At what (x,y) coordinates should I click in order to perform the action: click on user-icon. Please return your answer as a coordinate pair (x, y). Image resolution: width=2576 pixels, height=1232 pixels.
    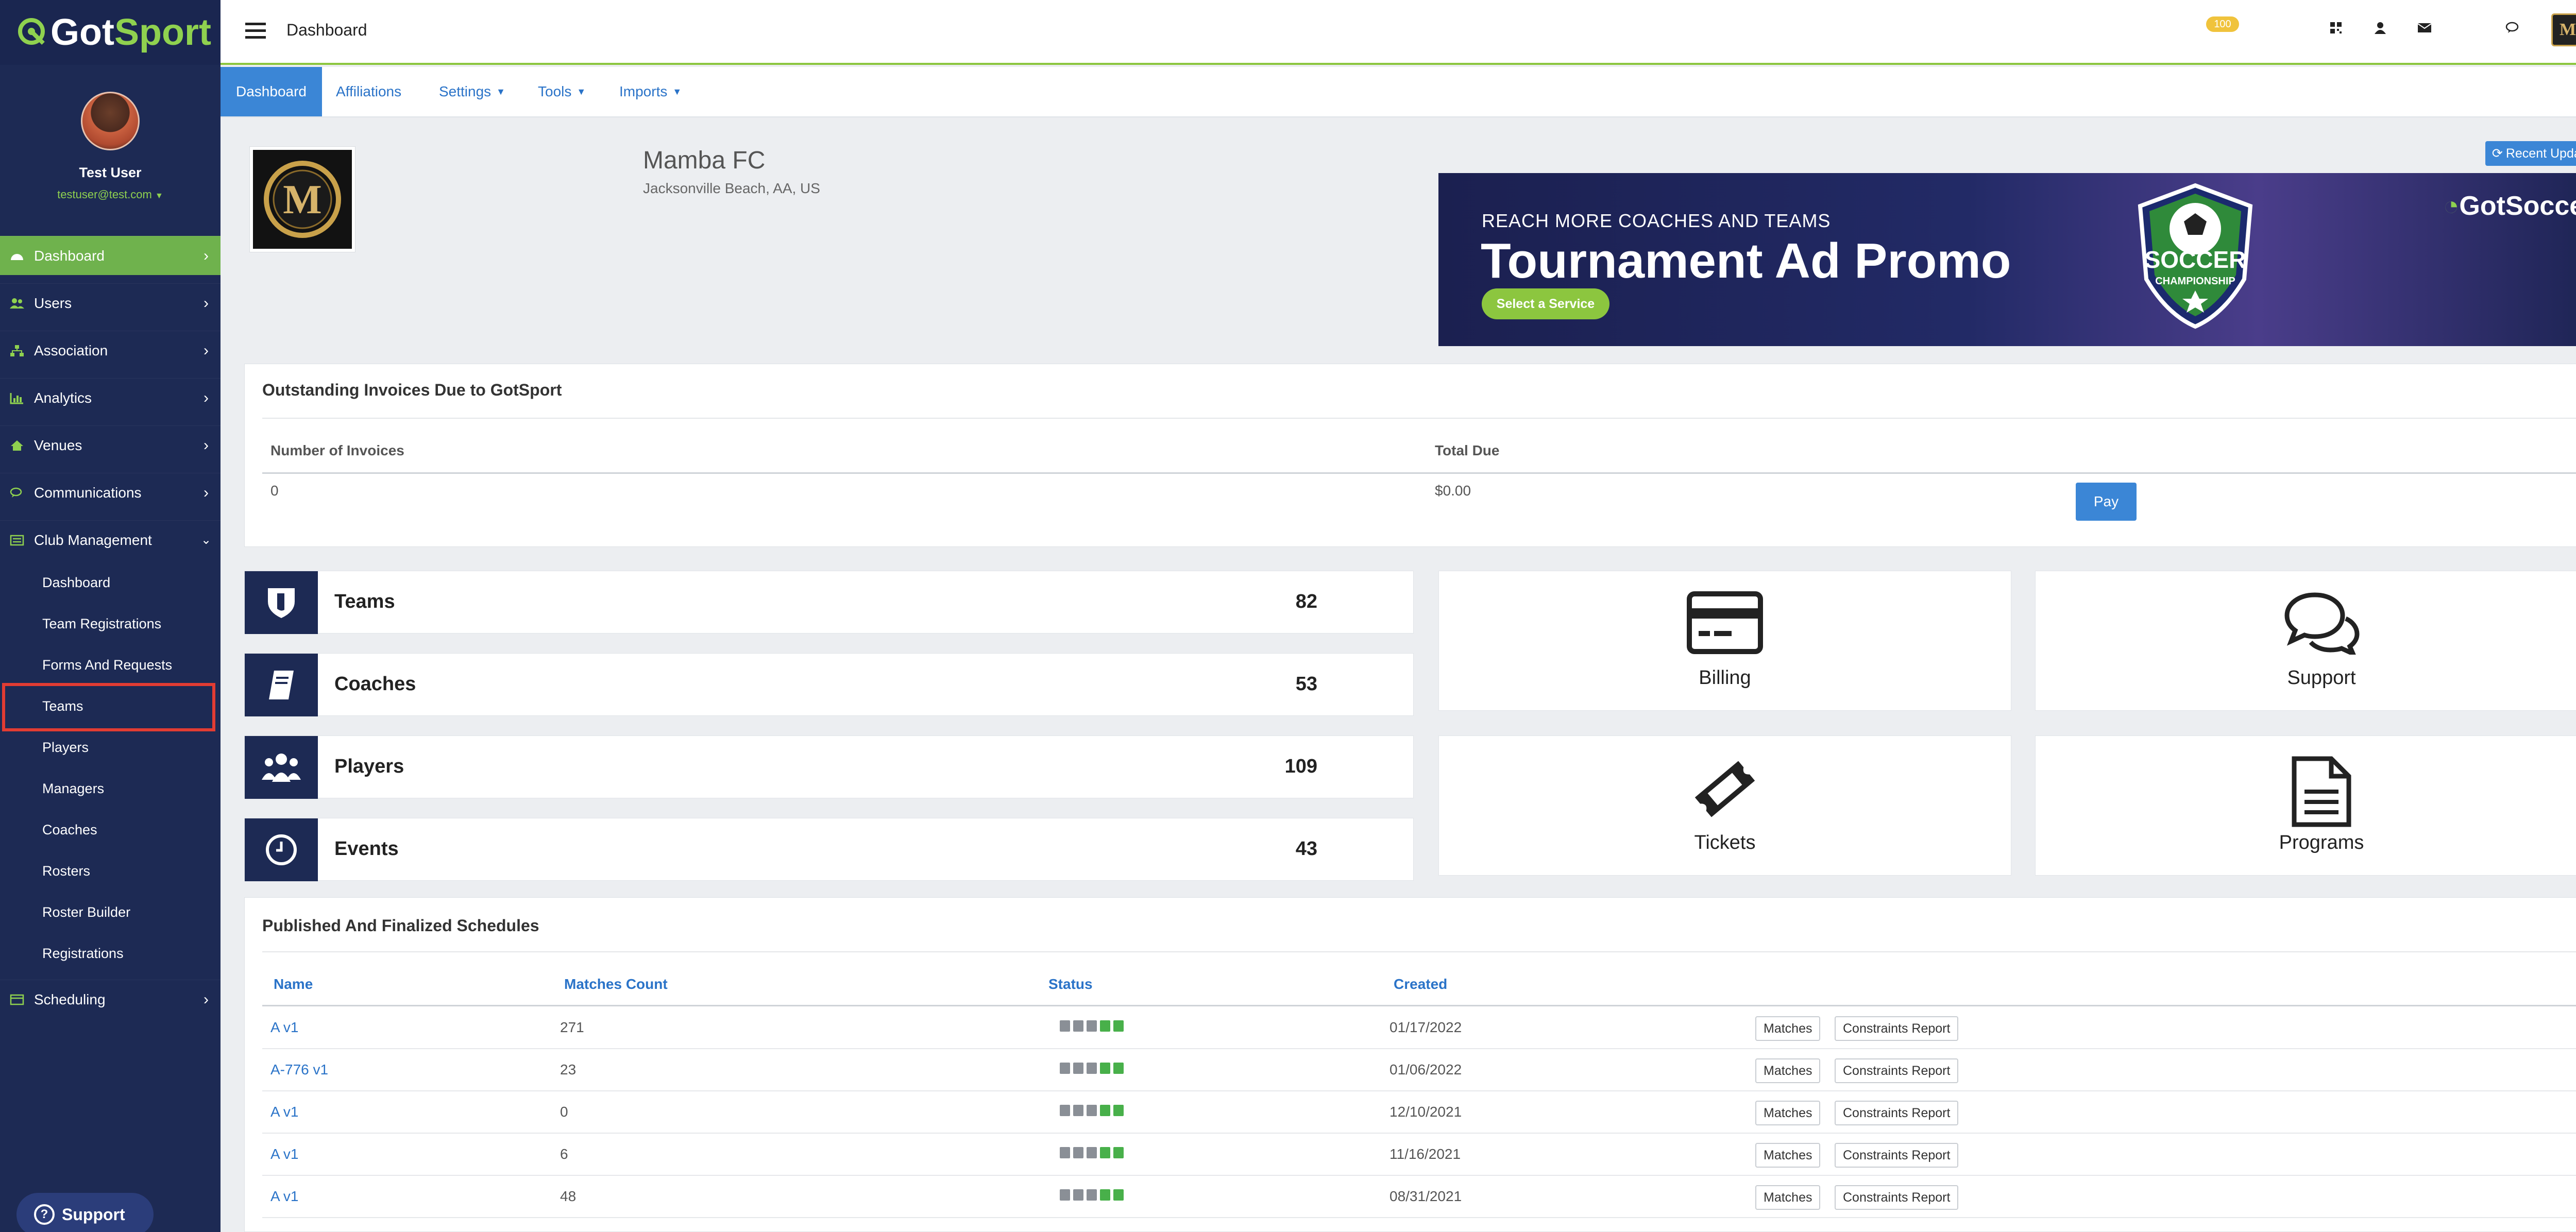
    Looking at the image, I should click on (2380, 28).